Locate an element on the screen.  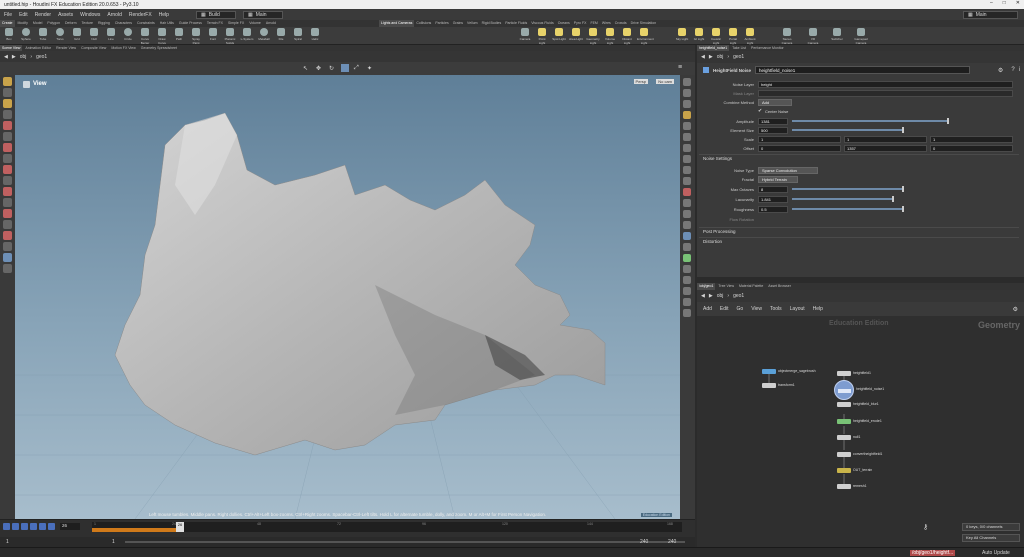
tool-line: Line is located at coordinates (111, 34).